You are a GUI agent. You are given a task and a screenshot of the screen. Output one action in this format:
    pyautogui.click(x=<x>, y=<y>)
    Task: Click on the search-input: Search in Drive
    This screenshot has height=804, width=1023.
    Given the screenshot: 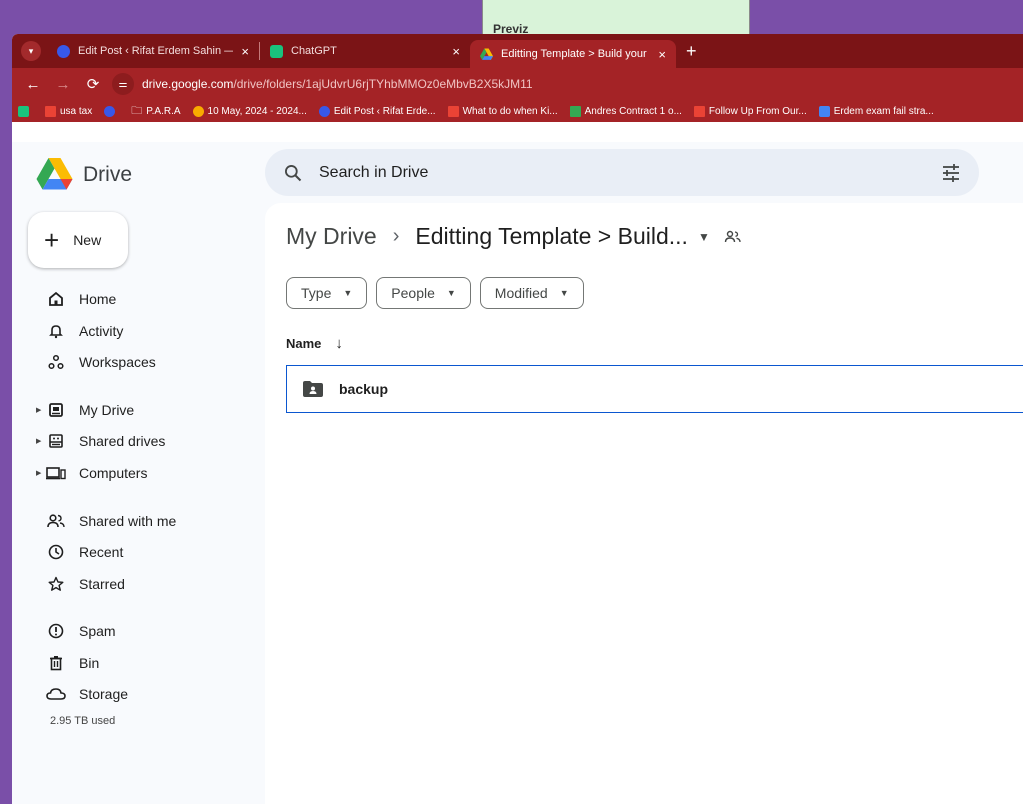 What is the action you would take?
    pyautogui.click(x=622, y=172)
    